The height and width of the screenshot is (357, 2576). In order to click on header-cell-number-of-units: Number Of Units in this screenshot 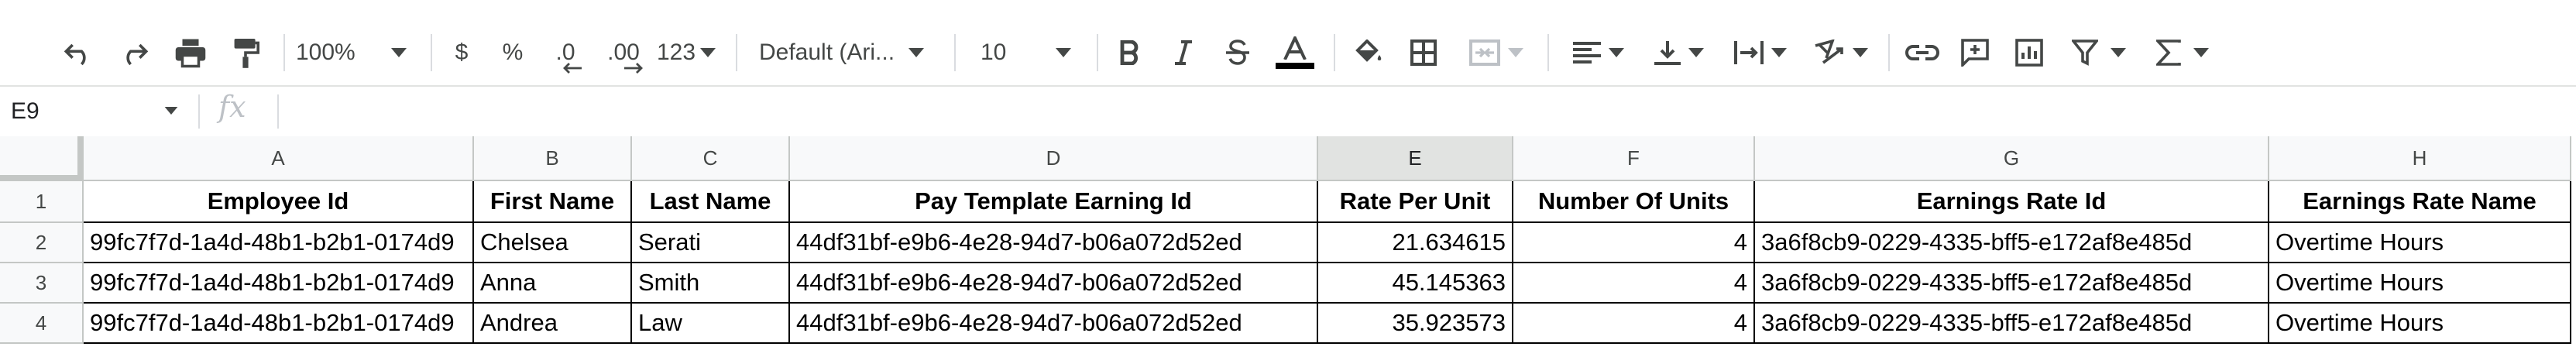, I will do `click(1634, 202)`.